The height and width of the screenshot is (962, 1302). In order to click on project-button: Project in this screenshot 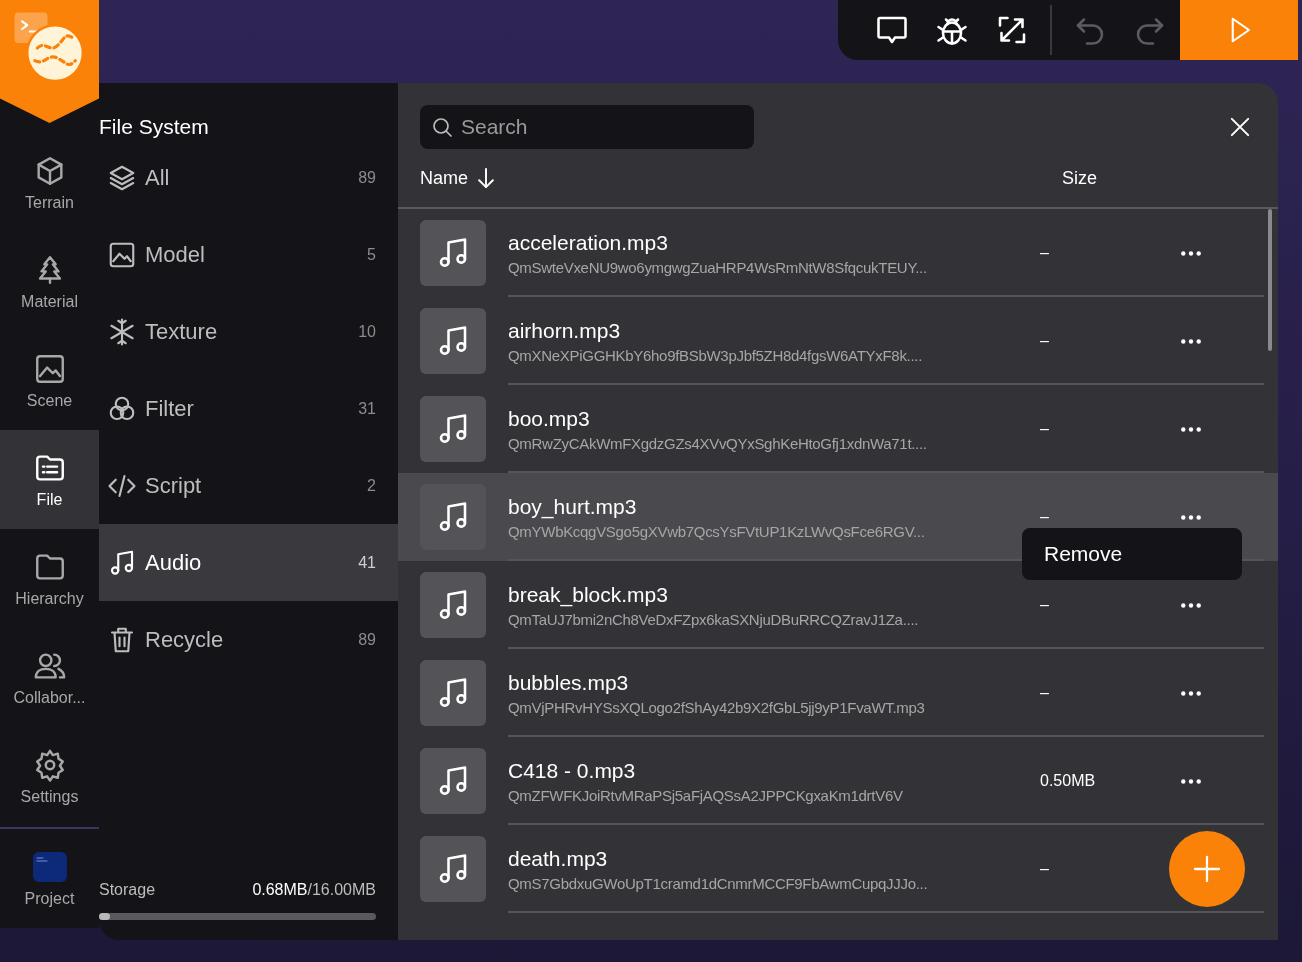, I will do `click(49, 878)`.